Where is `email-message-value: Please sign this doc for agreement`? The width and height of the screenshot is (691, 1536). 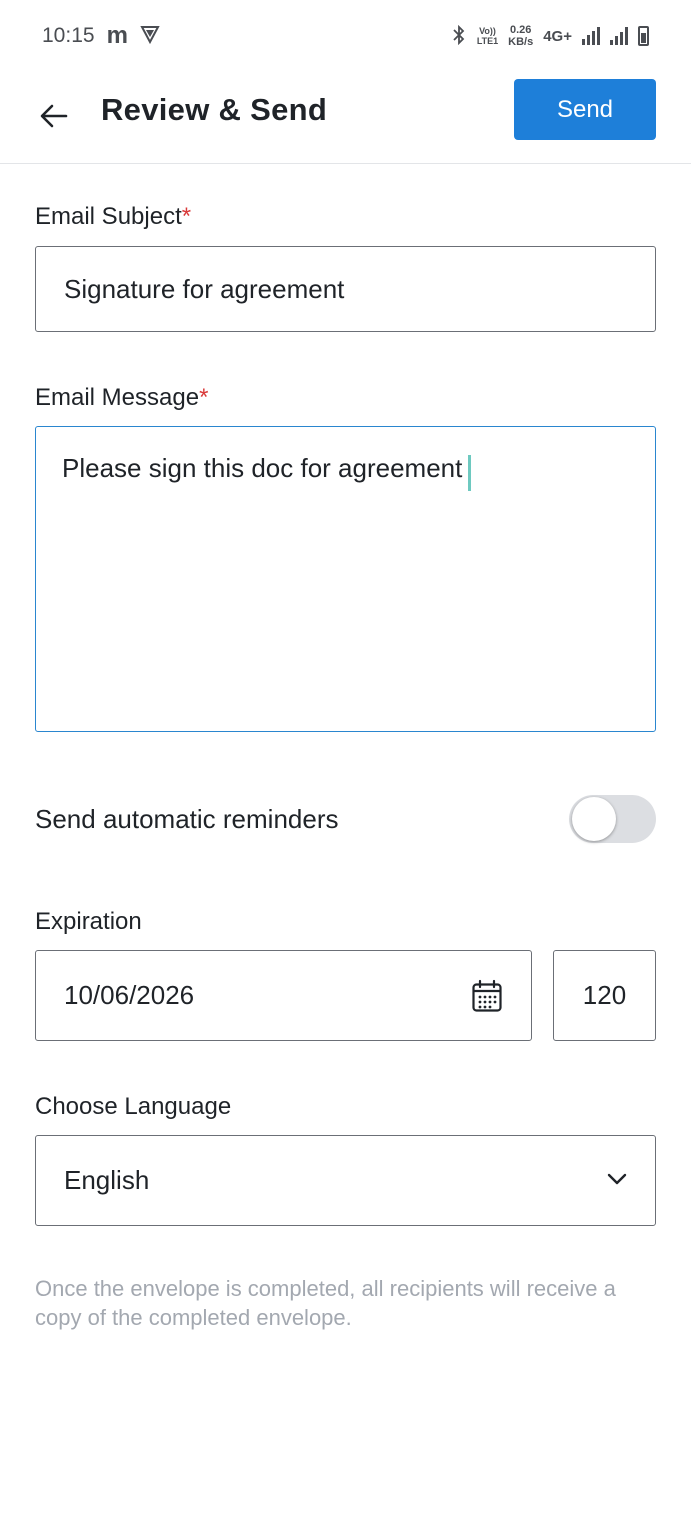
email-message-value: Please sign this doc for agreement is located at coordinates (262, 468).